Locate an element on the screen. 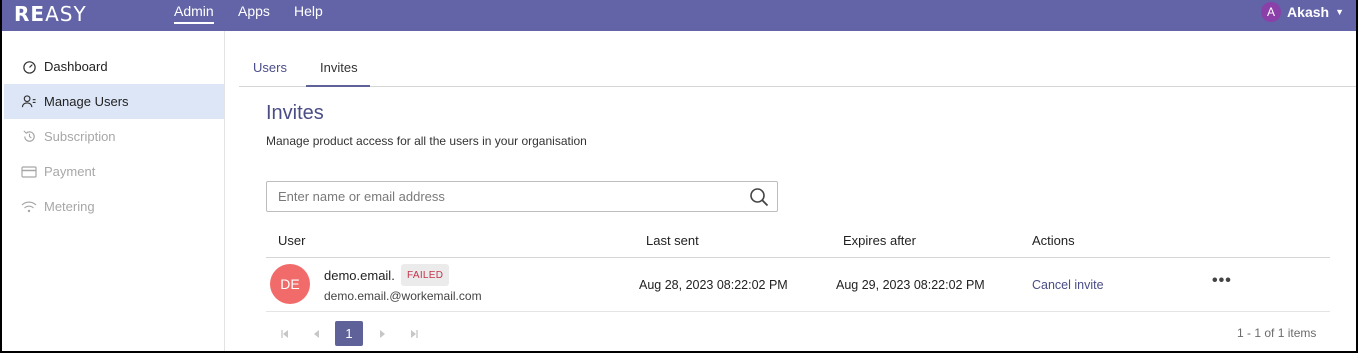 The height and width of the screenshot is (353, 1358). tab-indicator is located at coordinates (338, 86).